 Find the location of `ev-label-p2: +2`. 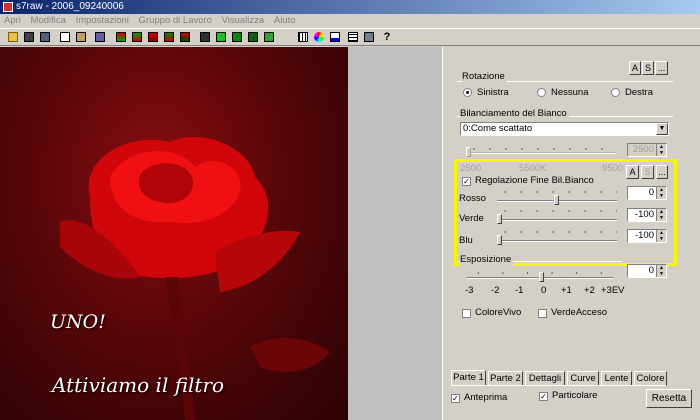

ev-label-p2: +2 is located at coordinates (589, 290).